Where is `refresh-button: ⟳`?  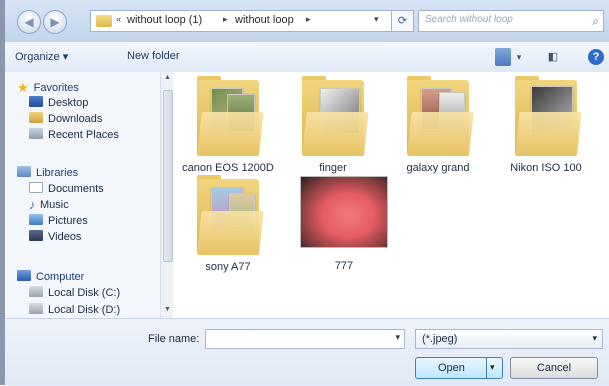
refresh-button: ⟳ is located at coordinates (403, 21).